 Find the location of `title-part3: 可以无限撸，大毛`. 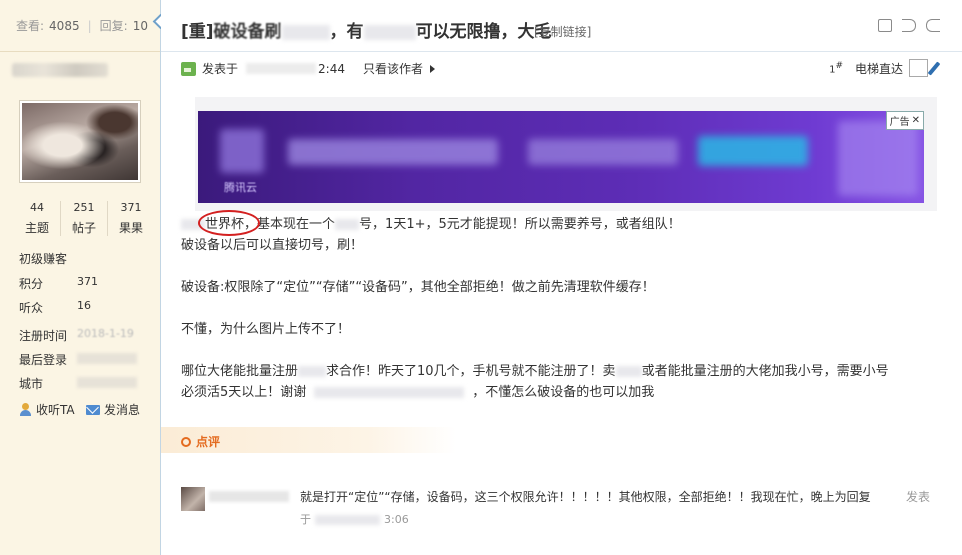

title-part3: 可以无限撸，大毛 is located at coordinates (483, 32).